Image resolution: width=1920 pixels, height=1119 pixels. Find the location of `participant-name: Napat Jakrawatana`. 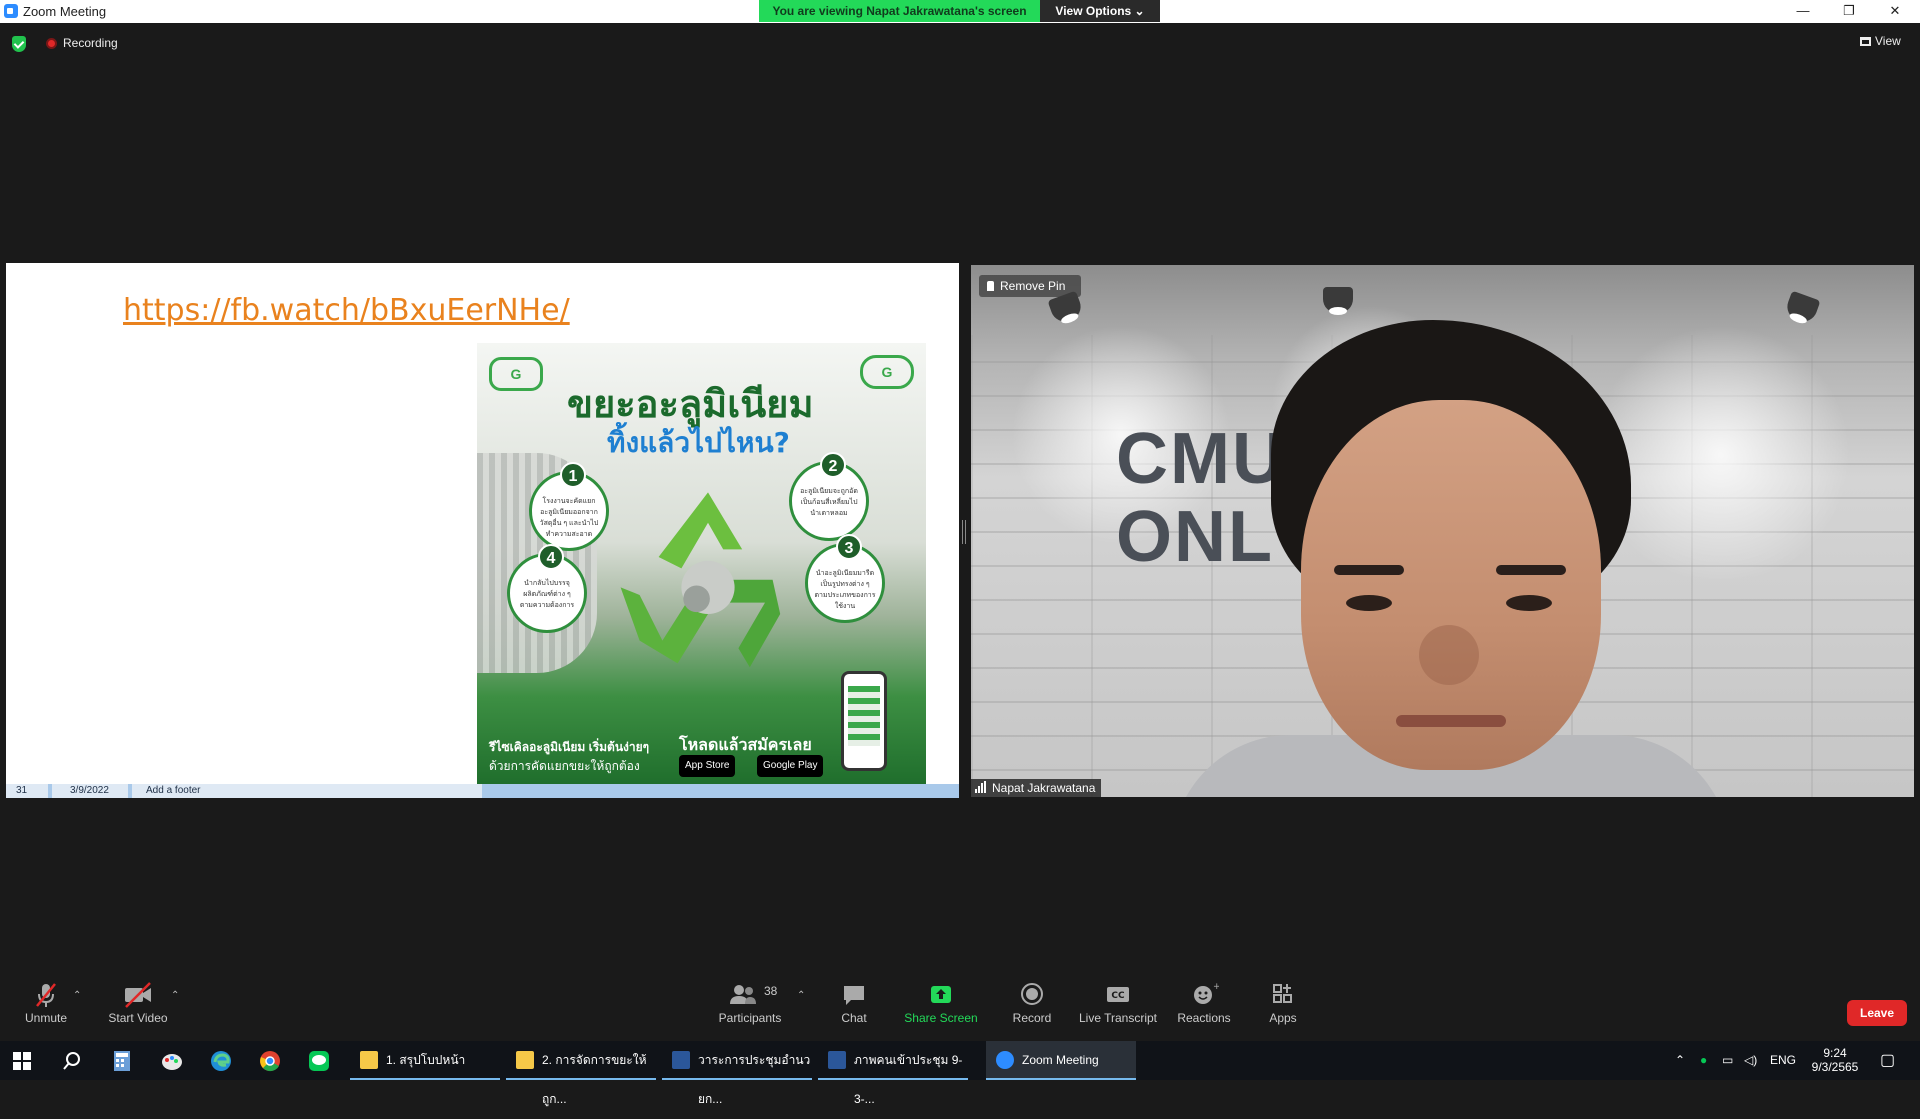

participant-name: Napat Jakrawatana is located at coordinates (1044, 788).